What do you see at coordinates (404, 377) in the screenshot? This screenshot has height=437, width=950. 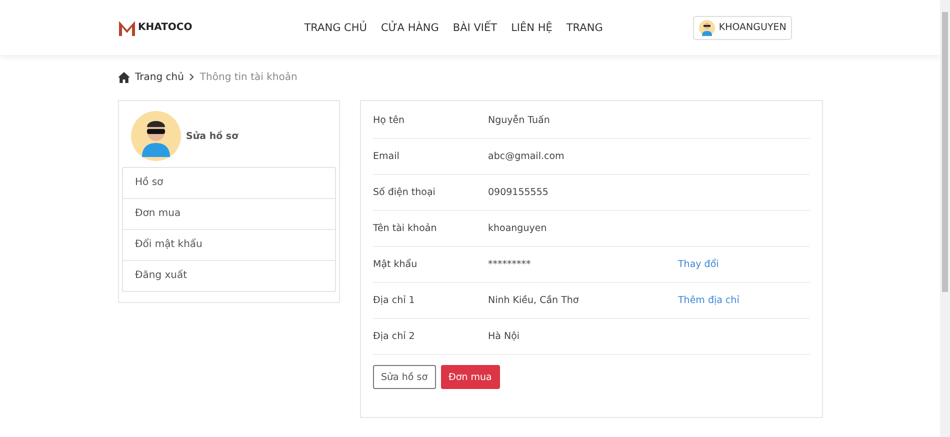 I see `edit-profile-button: Sửa hồ sơ` at bounding box center [404, 377].